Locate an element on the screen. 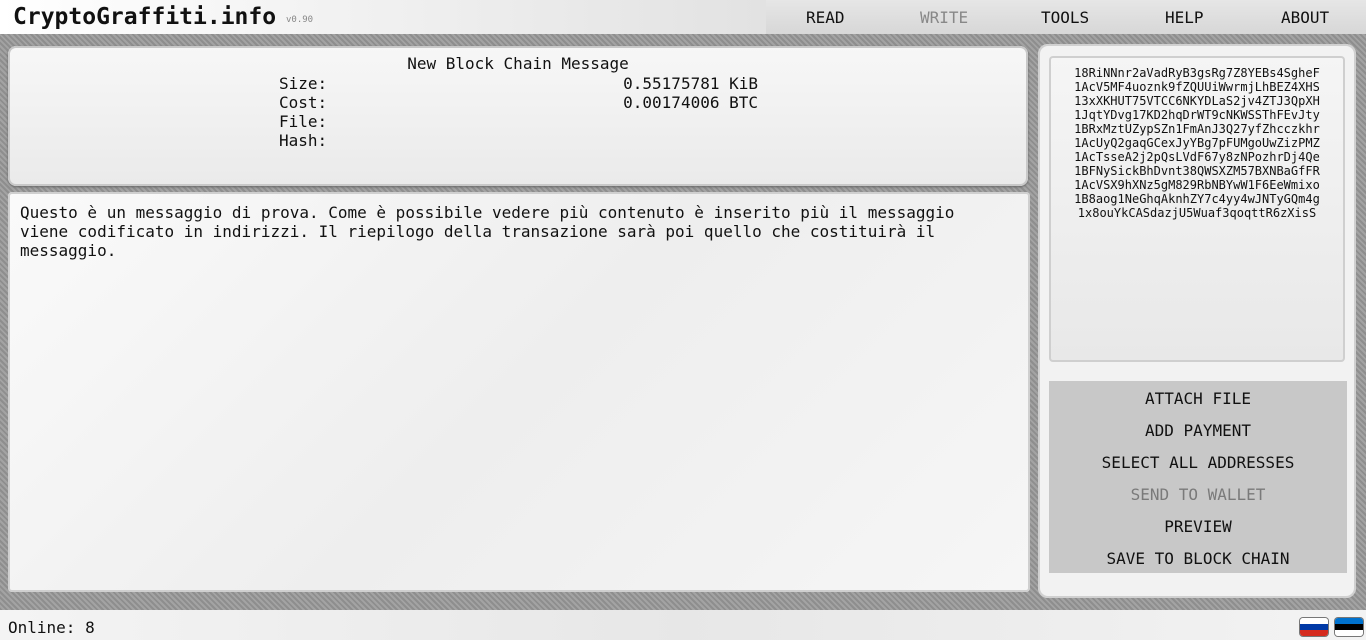 This screenshot has height=640, width=1366. select-all-addresses-button: SELECT ALL ADDRESSES is located at coordinates (1198, 462).